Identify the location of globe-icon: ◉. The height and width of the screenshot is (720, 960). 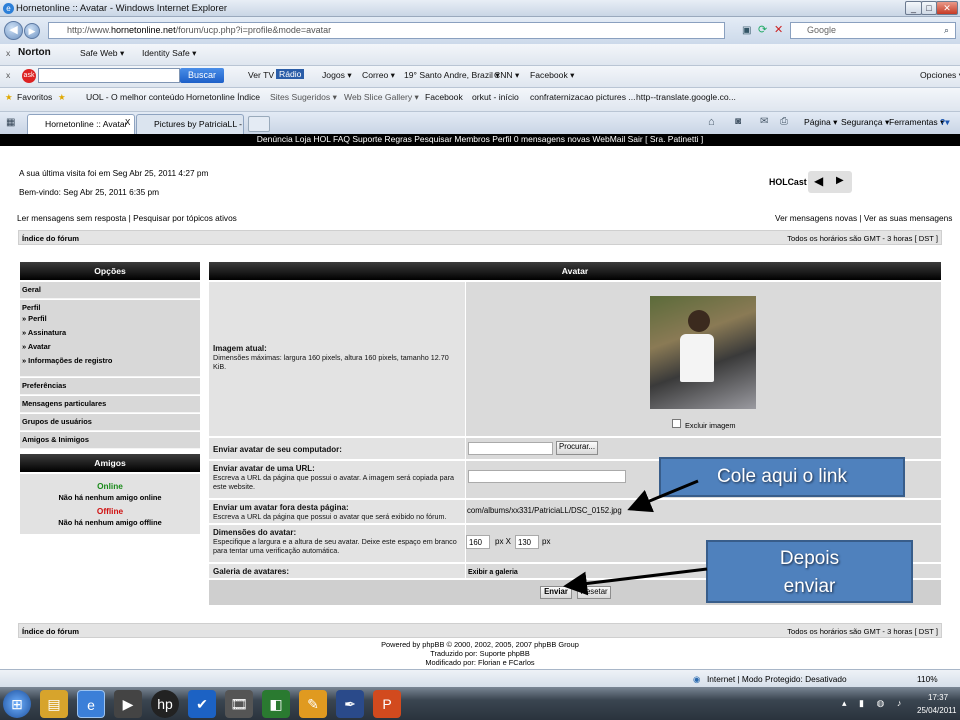
(697, 679).